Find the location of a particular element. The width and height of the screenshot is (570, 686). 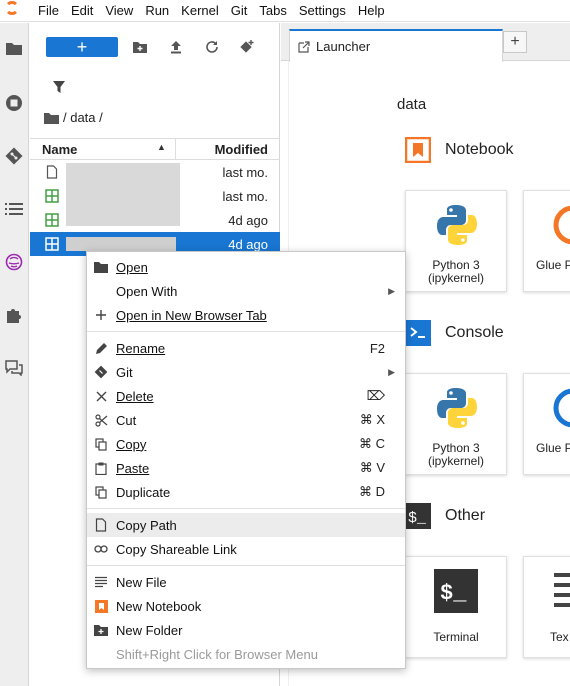

sort-ascending-icon: ▲ is located at coordinates (161, 147).